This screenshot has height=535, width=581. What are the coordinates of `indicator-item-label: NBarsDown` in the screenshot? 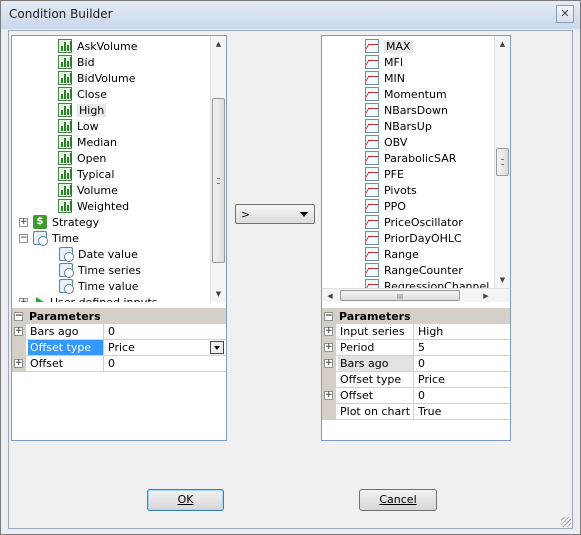 It's located at (416, 110).